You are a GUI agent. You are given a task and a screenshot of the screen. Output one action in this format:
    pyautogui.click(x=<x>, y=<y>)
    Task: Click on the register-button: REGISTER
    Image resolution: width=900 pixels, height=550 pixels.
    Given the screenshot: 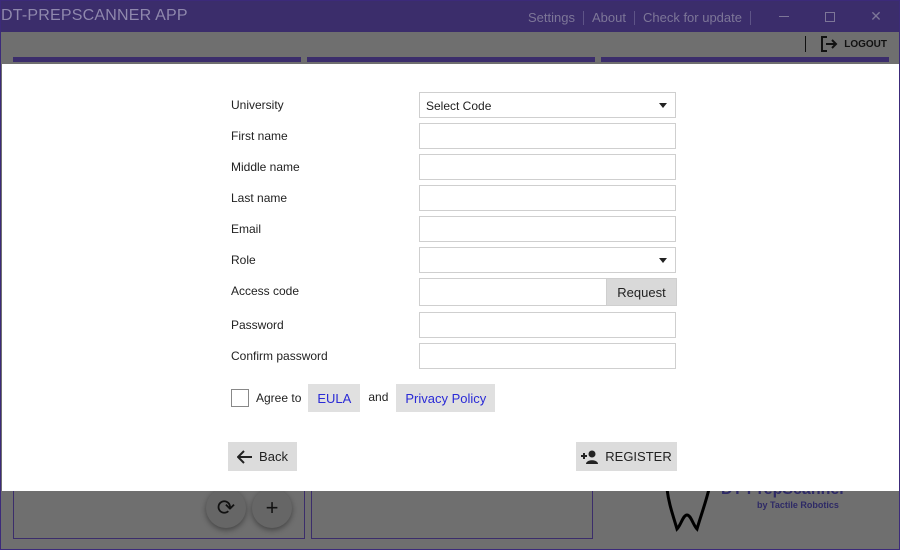 What is the action you would take?
    pyautogui.click(x=626, y=456)
    